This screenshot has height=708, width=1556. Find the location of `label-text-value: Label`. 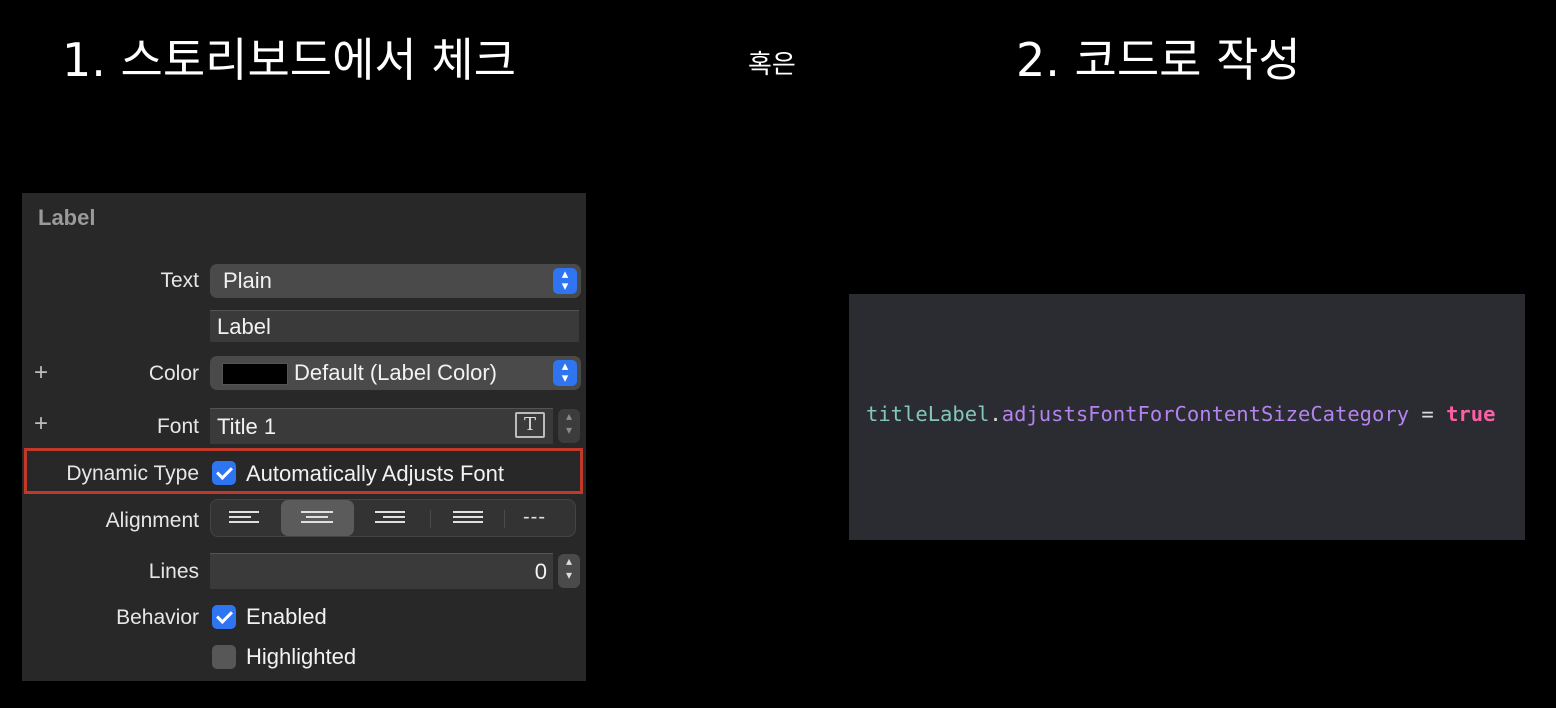

label-text-value: Label is located at coordinates (244, 326).